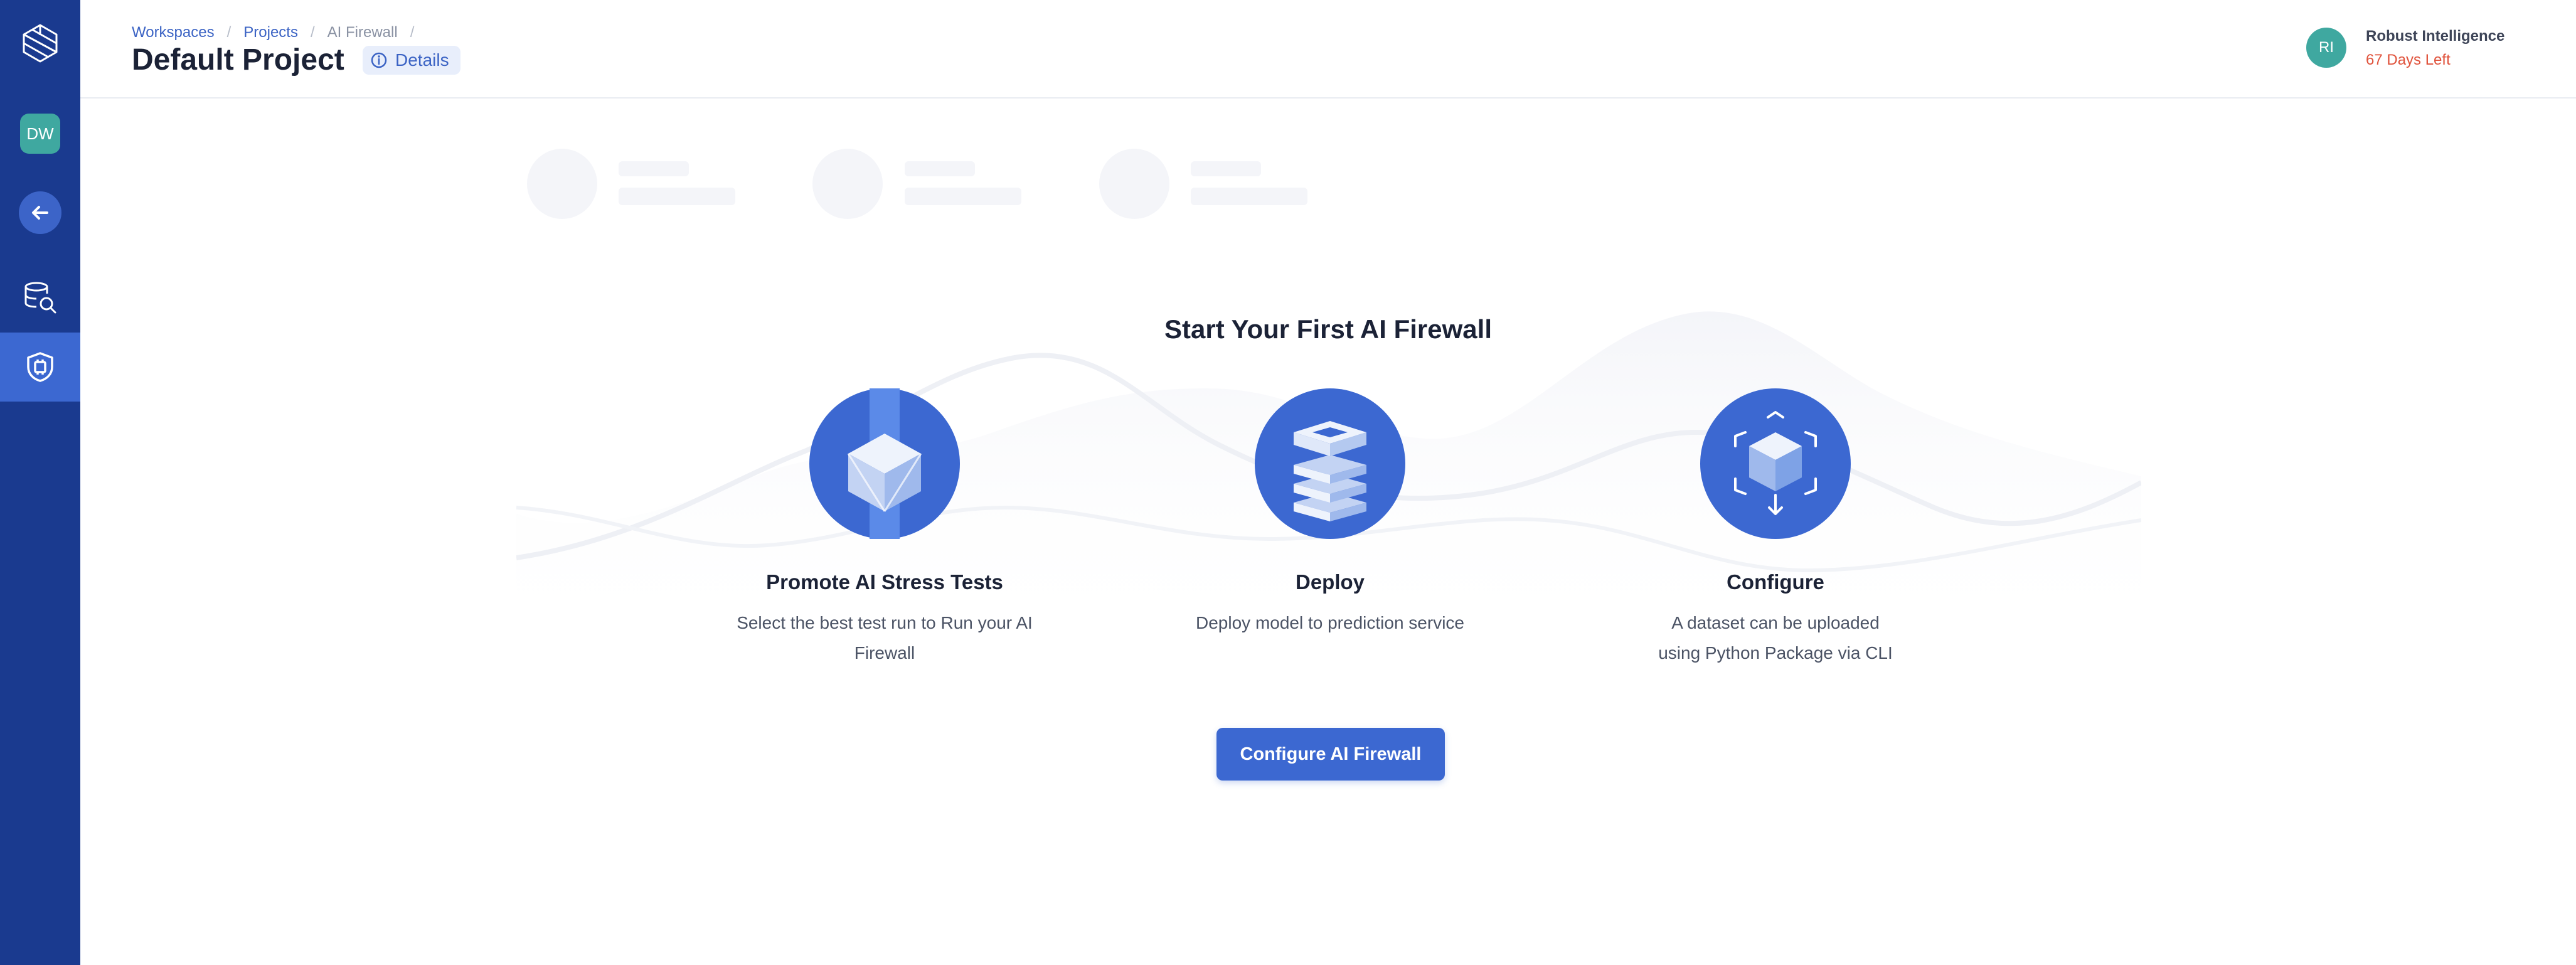 This screenshot has width=2576, height=965. What do you see at coordinates (362, 32) in the screenshot?
I see `breadcrumb-current: AI Firewall` at bounding box center [362, 32].